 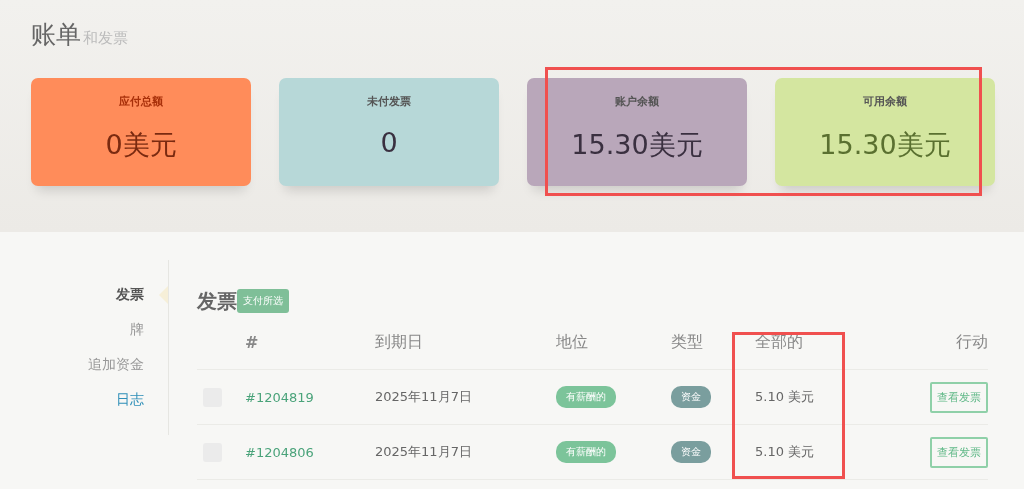 I want to click on card-label: 账户余额, so click(x=637, y=101).